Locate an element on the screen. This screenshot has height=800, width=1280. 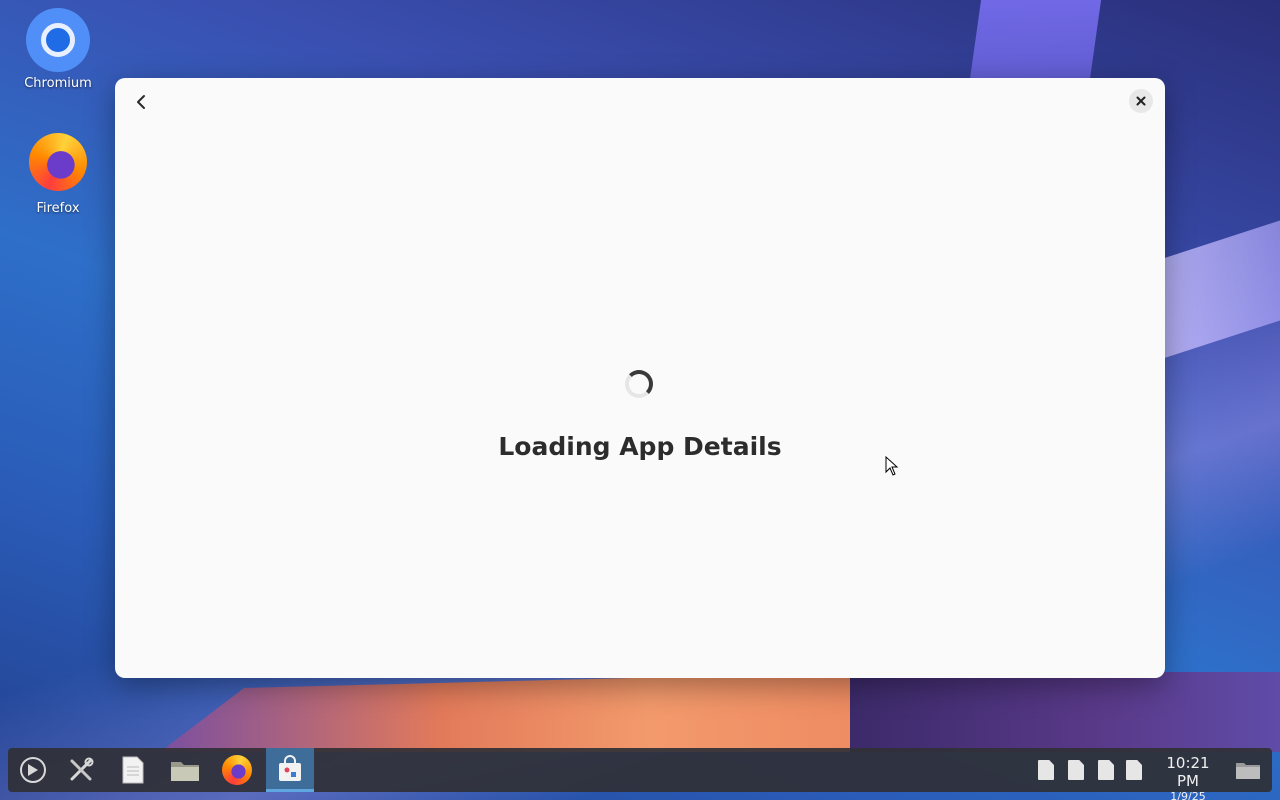
document-icon is located at coordinates (133, 770).